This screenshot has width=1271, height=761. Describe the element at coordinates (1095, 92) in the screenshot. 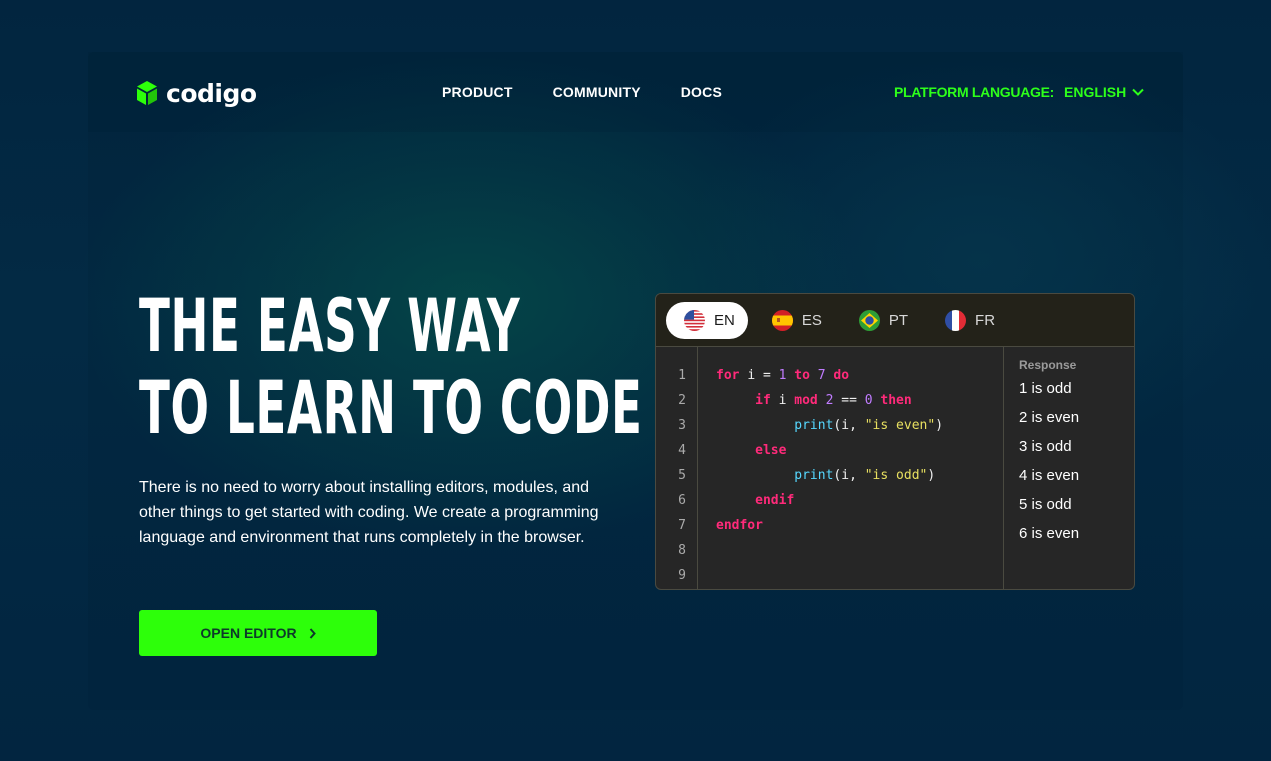

I see `platform-language-value: ENGLISH` at that location.